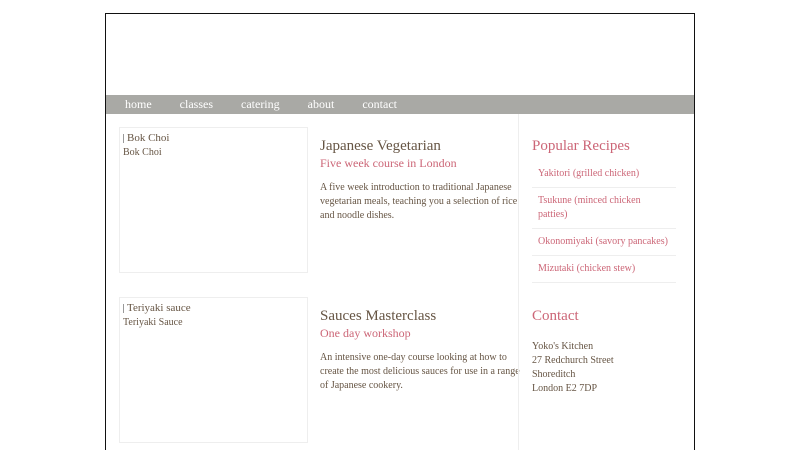  I want to click on recipe-link-okonomiyaki: Okonomiyaki (savory pancakes), so click(603, 241).